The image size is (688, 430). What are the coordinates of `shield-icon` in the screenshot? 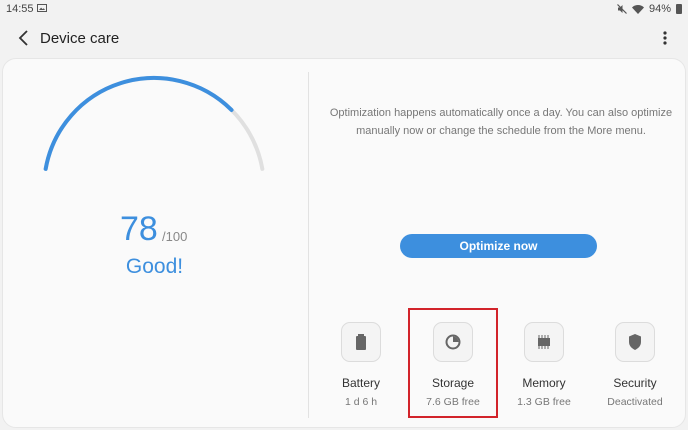 It's located at (635, 342).